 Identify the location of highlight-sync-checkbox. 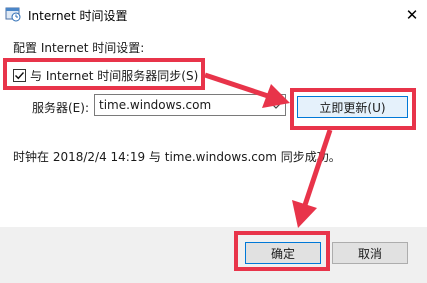
(104, 74).